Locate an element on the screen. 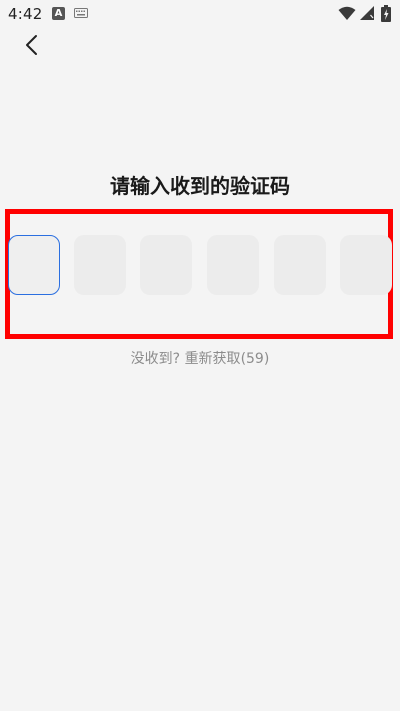  resend-action-label: 重新获取 is located at coordinates (212, 359).